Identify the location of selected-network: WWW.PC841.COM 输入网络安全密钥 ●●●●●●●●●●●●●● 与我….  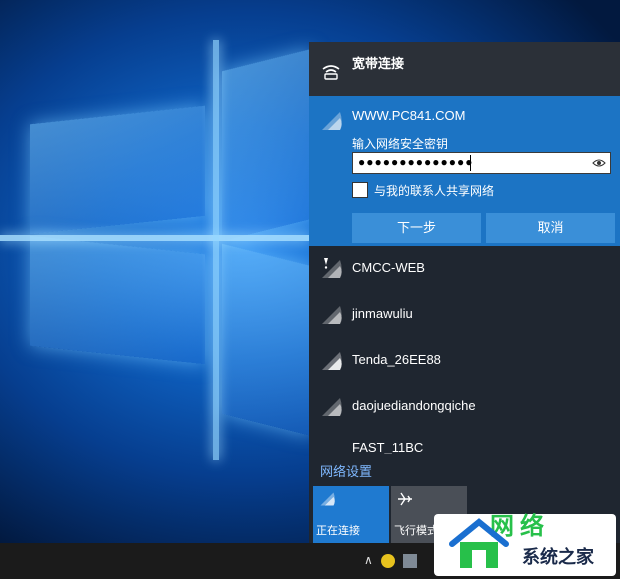
(464, 171).